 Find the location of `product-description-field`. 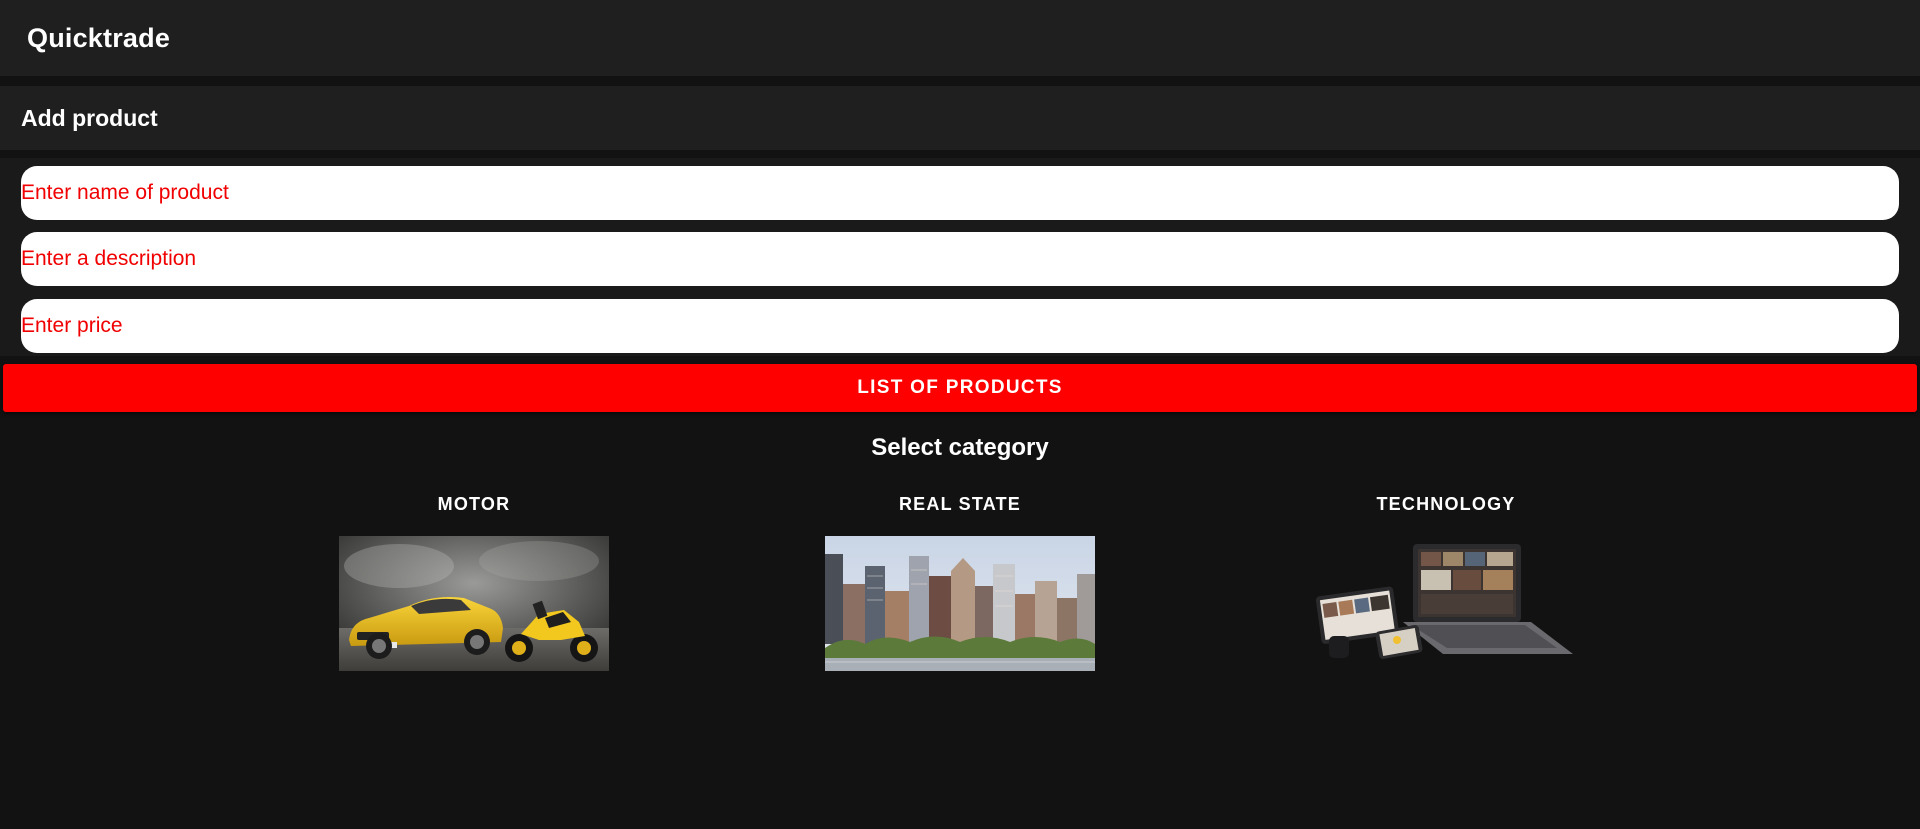

product-description-field is located at coordinates (960, 259).